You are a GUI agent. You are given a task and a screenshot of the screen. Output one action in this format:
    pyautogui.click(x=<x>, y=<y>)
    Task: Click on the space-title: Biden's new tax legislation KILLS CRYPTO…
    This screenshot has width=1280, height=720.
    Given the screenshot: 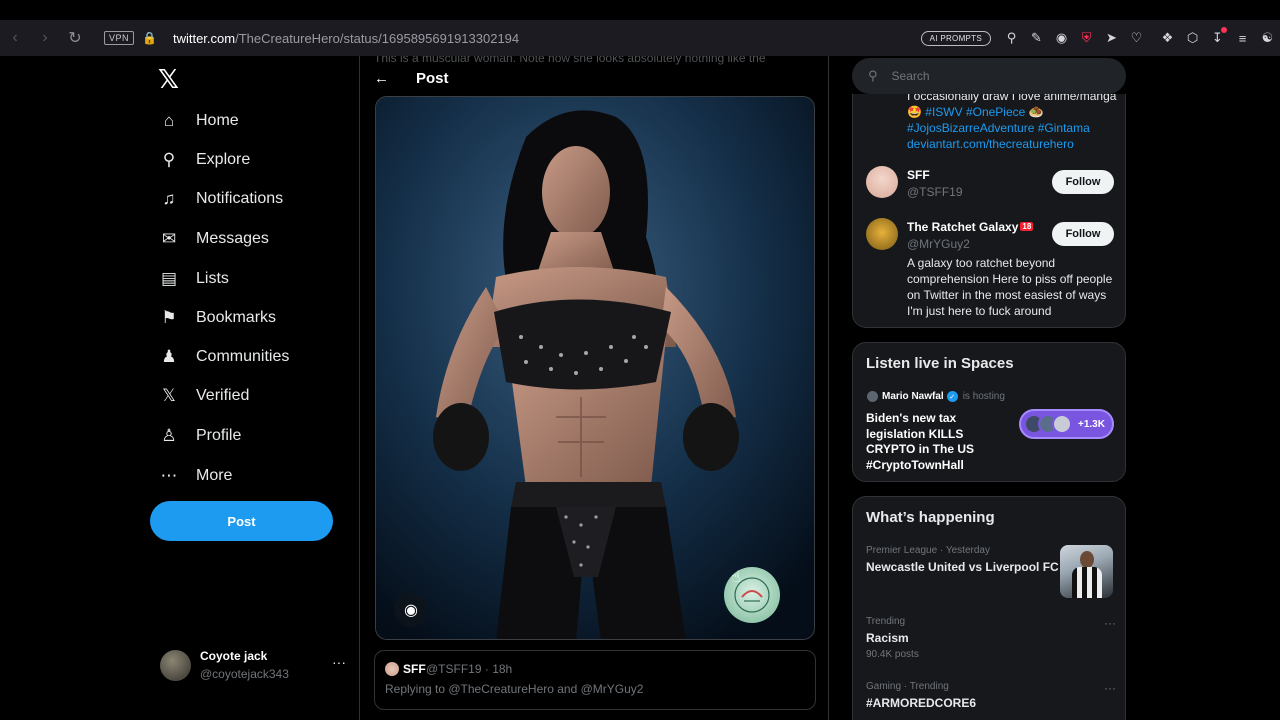 What is the action you would take?
    pyautogui.click(x=938, y=442)
    